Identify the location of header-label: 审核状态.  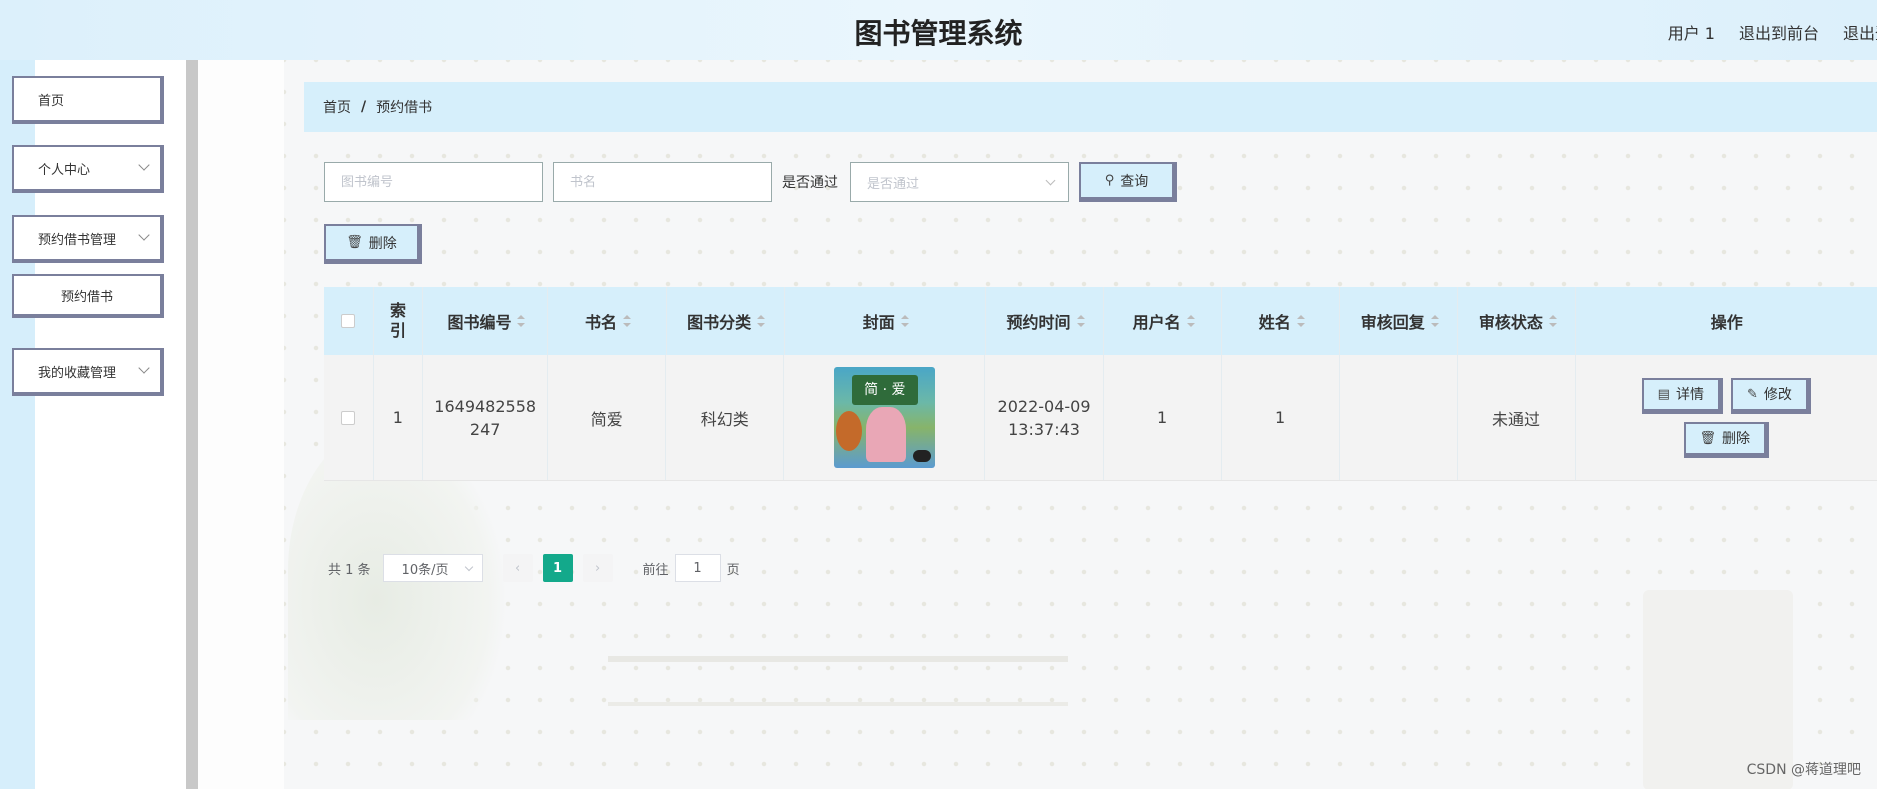
(1510, 322).